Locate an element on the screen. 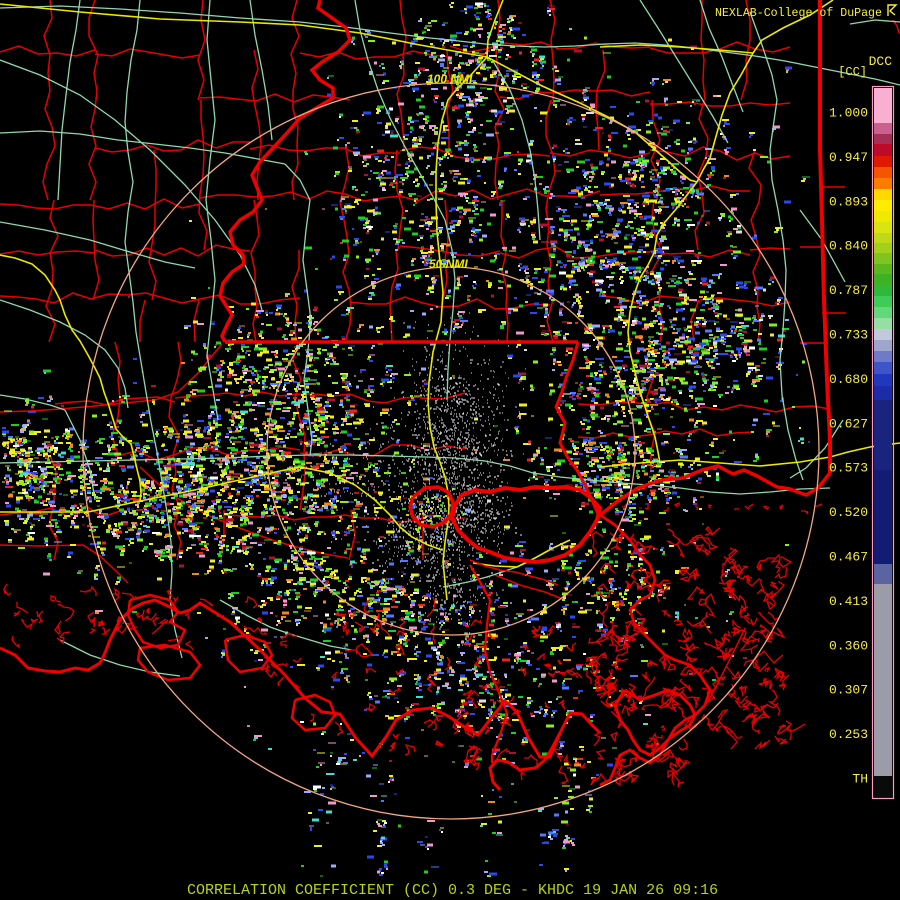 The image size is (900, 900). svg-text: 0.627 is located at coordinates (848, 423).